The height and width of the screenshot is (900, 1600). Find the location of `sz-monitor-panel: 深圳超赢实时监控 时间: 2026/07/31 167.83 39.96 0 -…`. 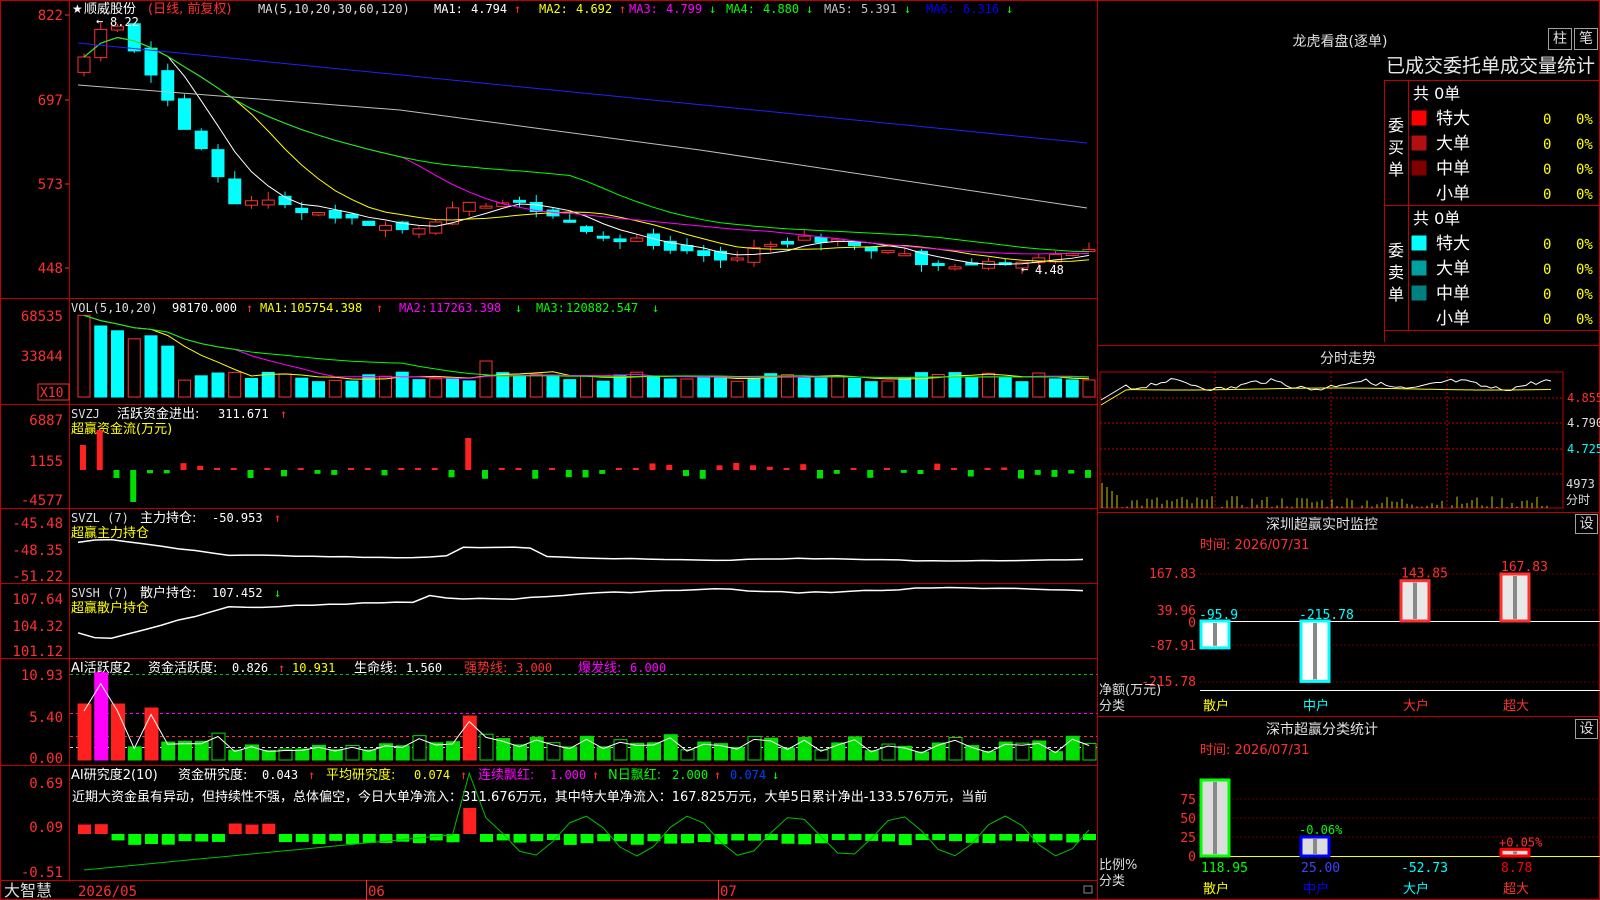

sz-monitor-panel: 深圳超赢实时监控 时间: 2026/07/31 167.83 39.96 0 -… is located at coordinates (1349, 615).